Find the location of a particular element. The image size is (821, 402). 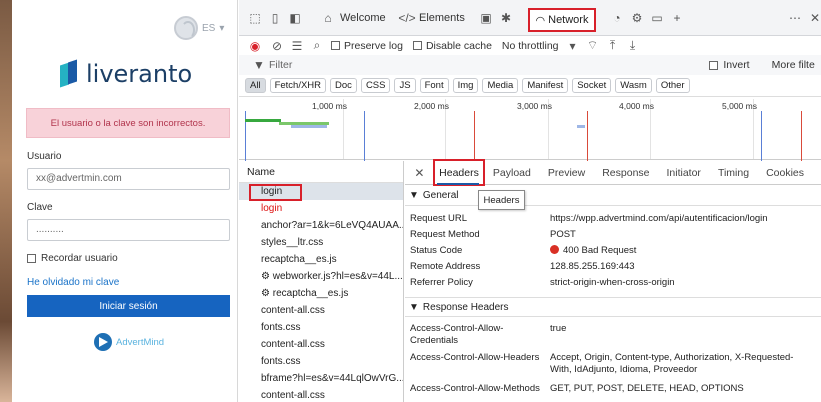

type-filter-chip: JS is located at coordinates (405, 85).